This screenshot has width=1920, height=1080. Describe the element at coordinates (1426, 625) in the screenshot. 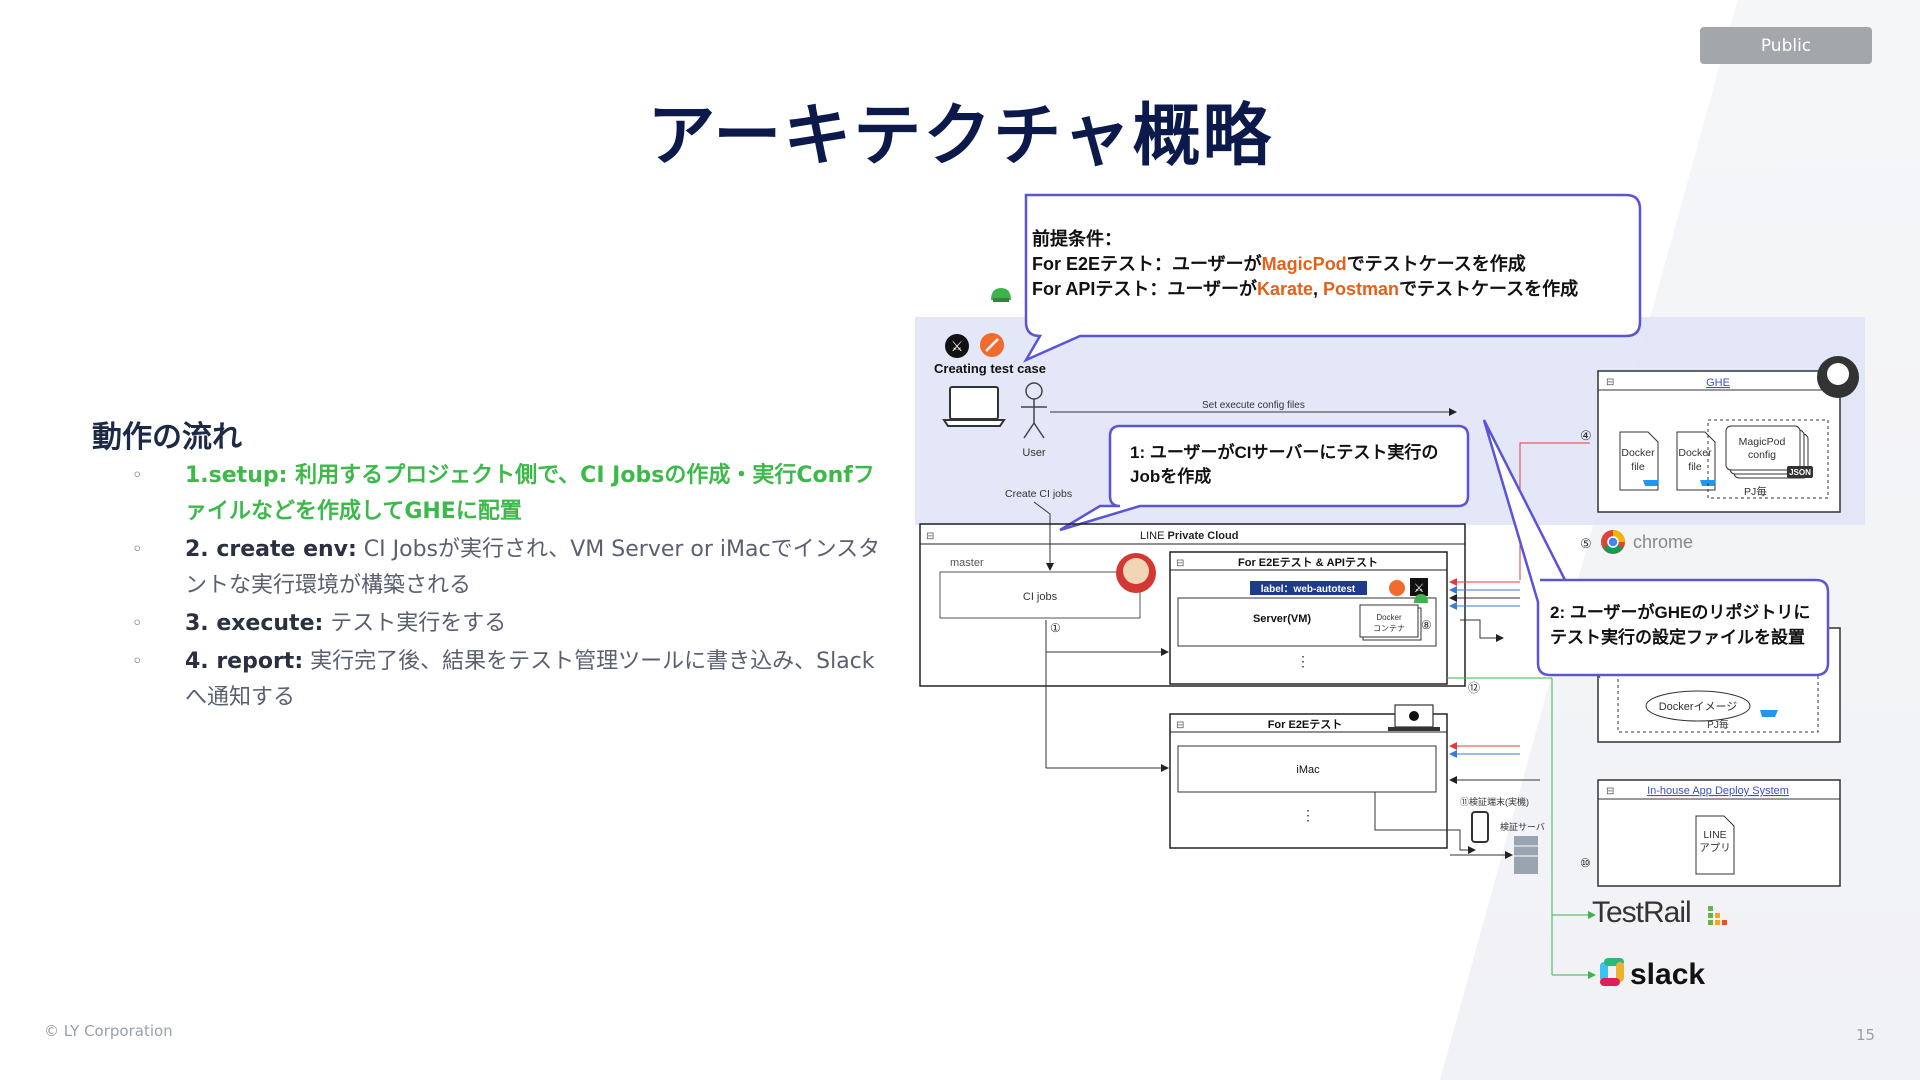

I see `step-8: ⑧` at that location.